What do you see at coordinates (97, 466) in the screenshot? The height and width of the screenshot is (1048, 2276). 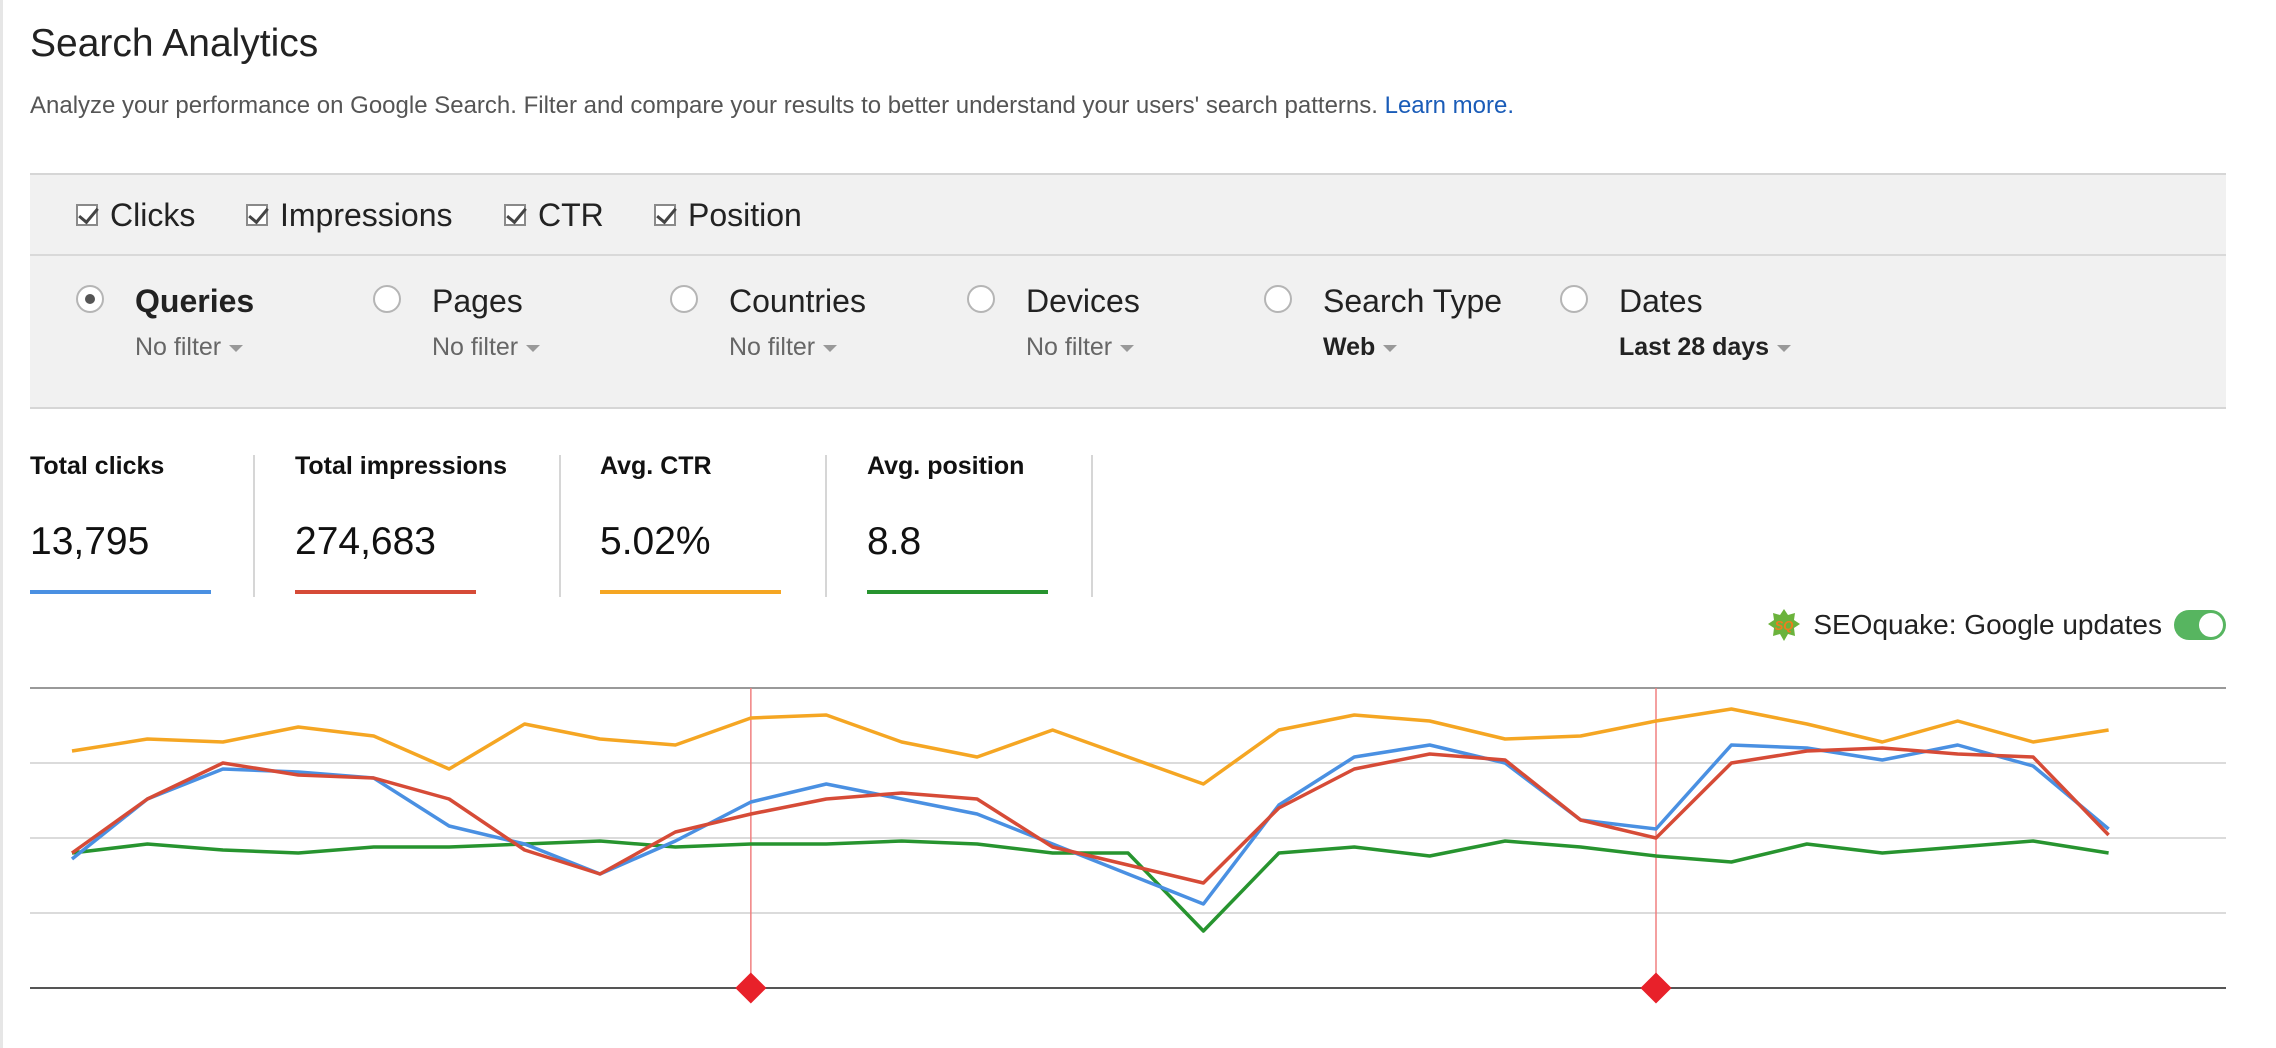 I see `total-clicks-label: Total clicks` at bounding box center [97, 466].